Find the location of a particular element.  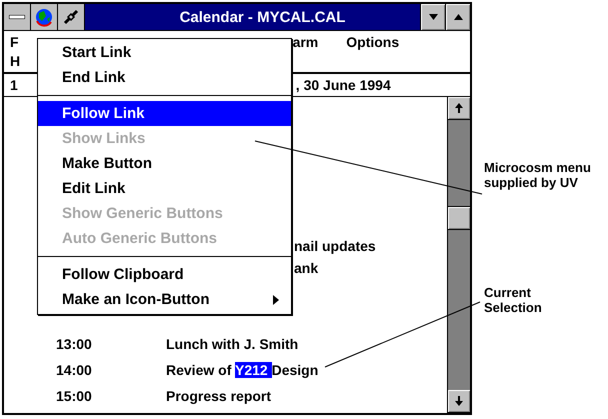

appointment-text: ank is located at coordinates (306, 268).